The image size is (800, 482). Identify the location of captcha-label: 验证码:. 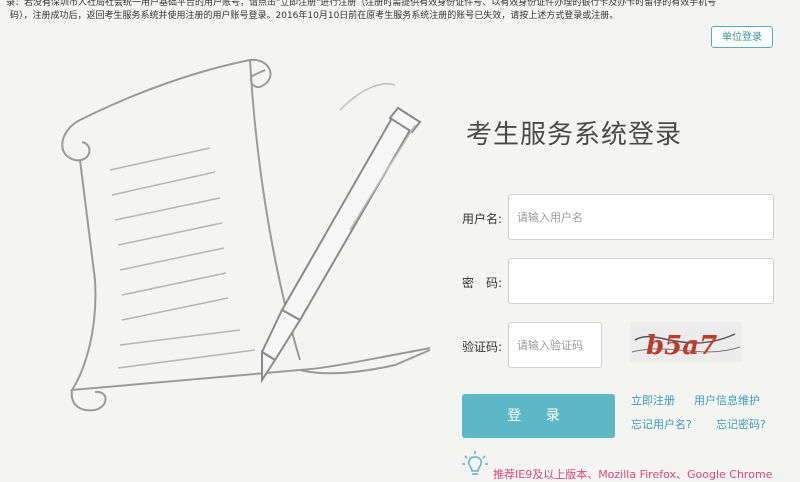
(482, 347).